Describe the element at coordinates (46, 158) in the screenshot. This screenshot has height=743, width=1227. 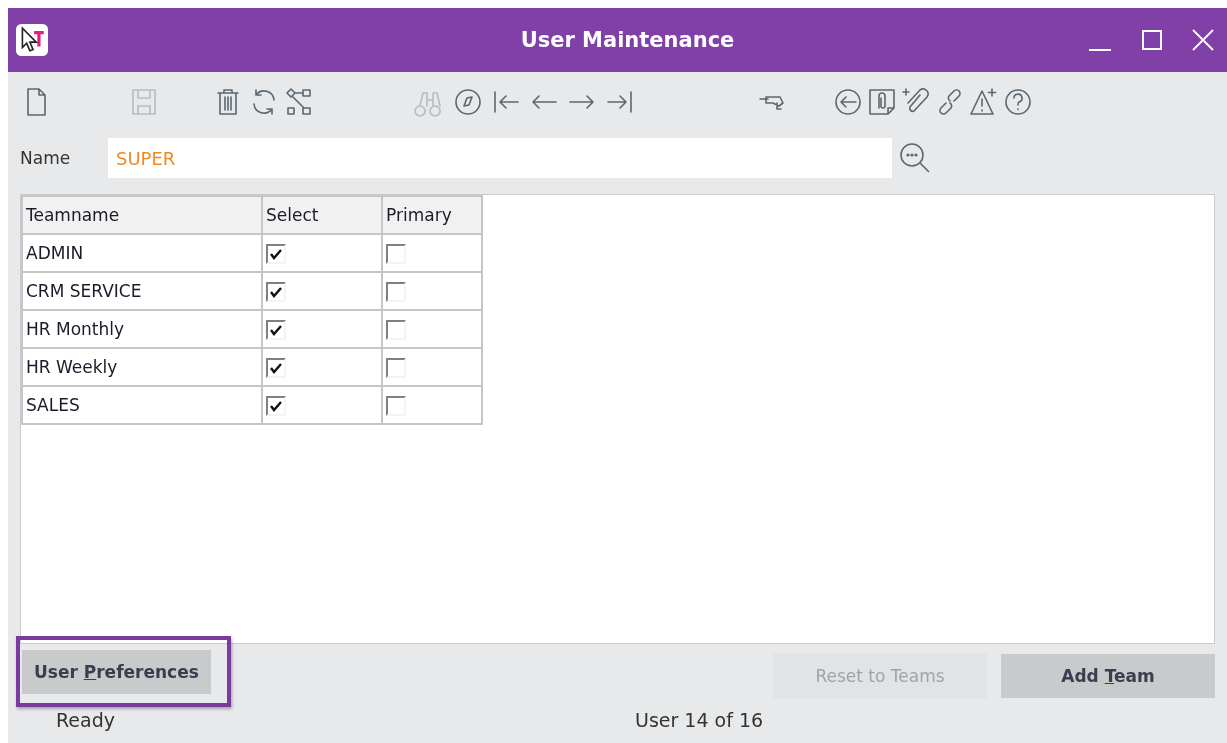
I see `name-label: Name` at that location.